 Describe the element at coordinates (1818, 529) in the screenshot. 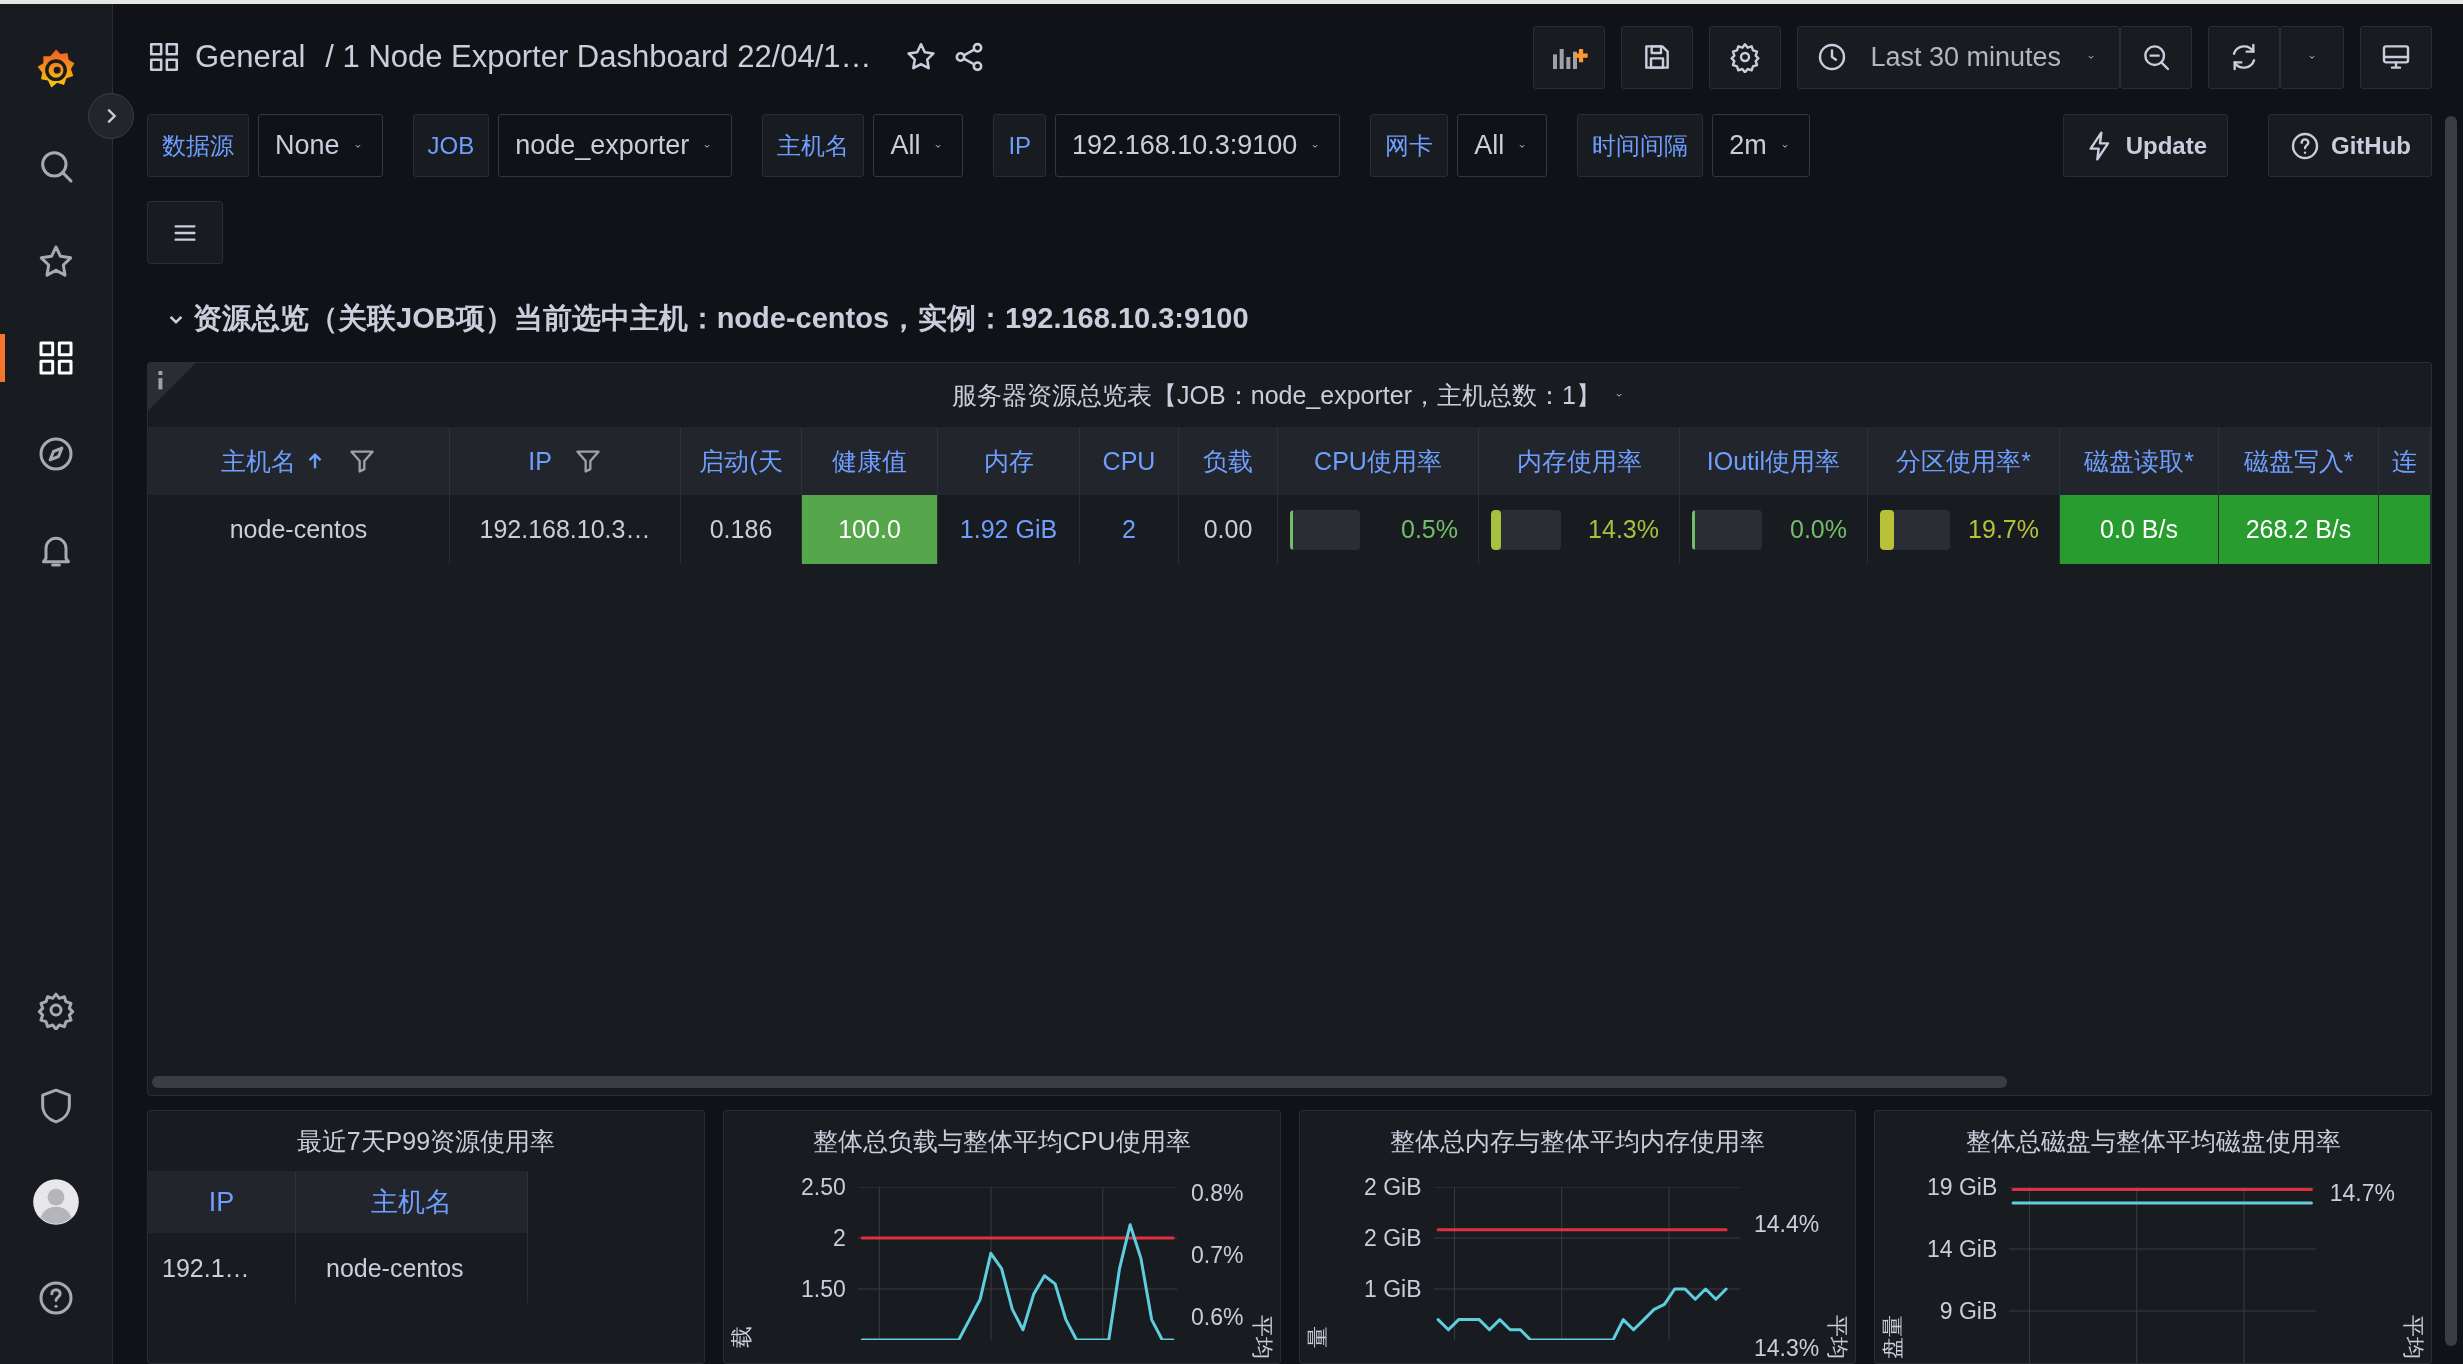

I see `gauge-value: 0.0%` at that location.